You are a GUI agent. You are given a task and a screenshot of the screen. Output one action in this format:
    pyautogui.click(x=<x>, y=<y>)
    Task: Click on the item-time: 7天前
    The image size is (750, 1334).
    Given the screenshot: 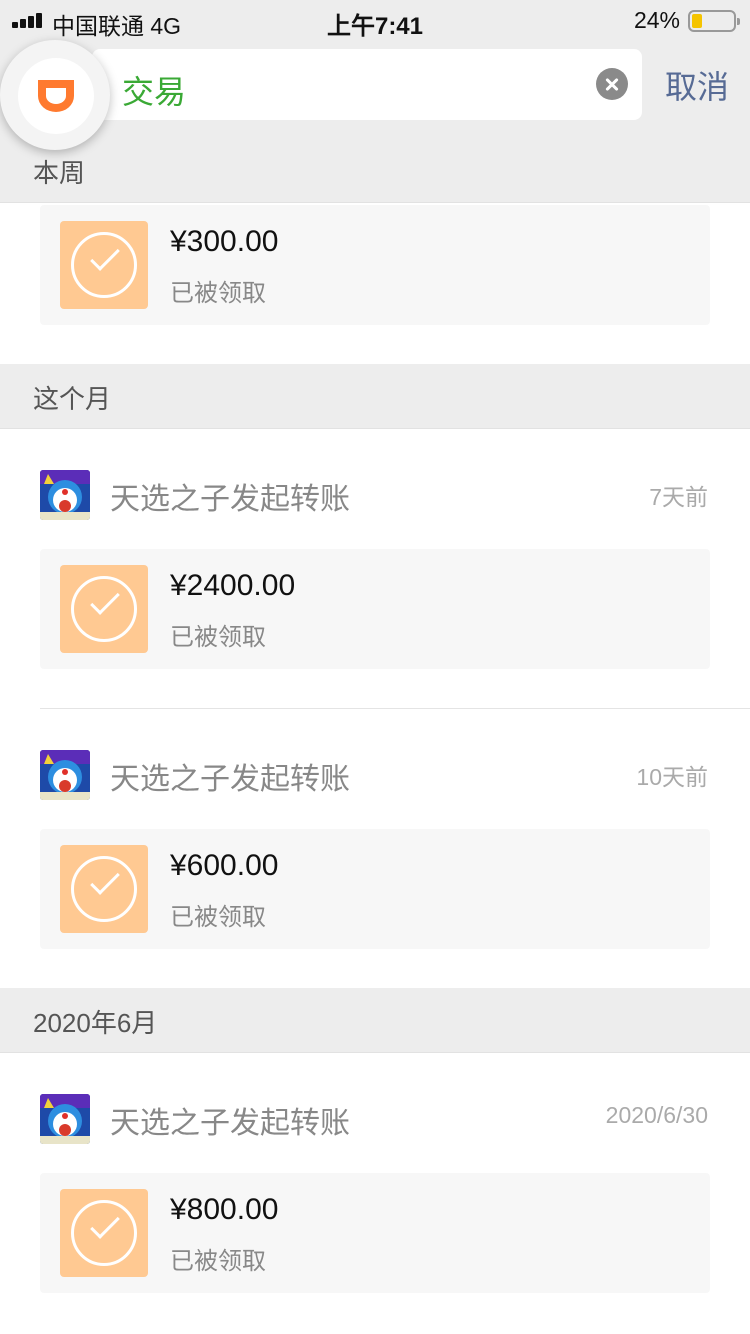 What is the action you would take?
    pyautogui.click(x=678, y=497)
    